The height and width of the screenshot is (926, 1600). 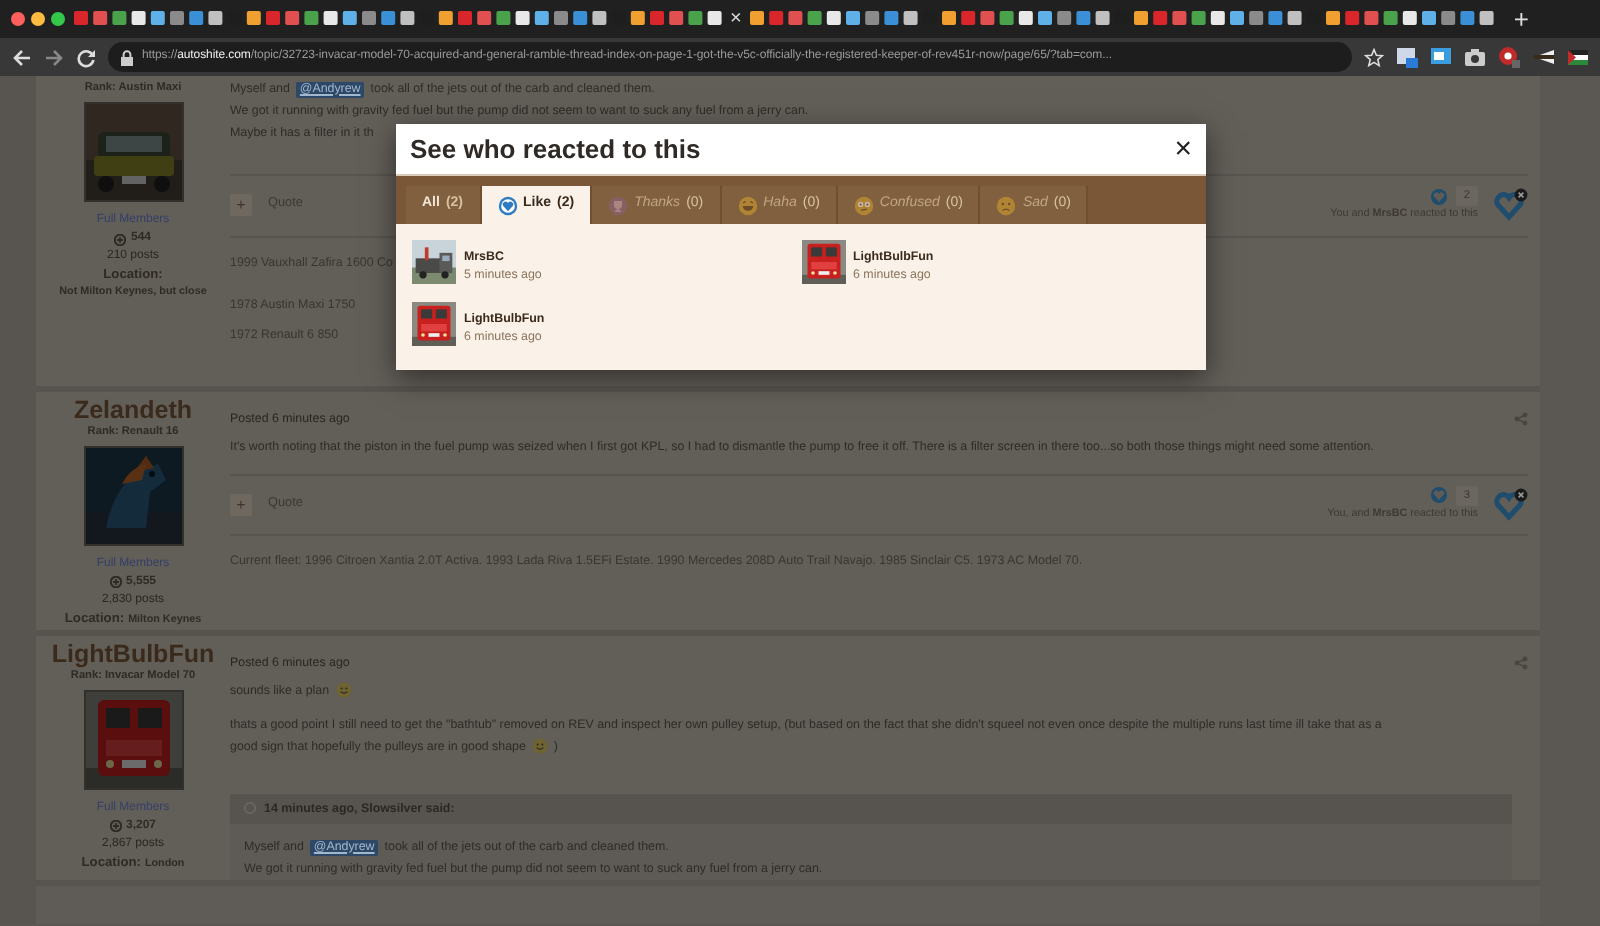 I want to click on forward-icon, so click(x=54, y=57).